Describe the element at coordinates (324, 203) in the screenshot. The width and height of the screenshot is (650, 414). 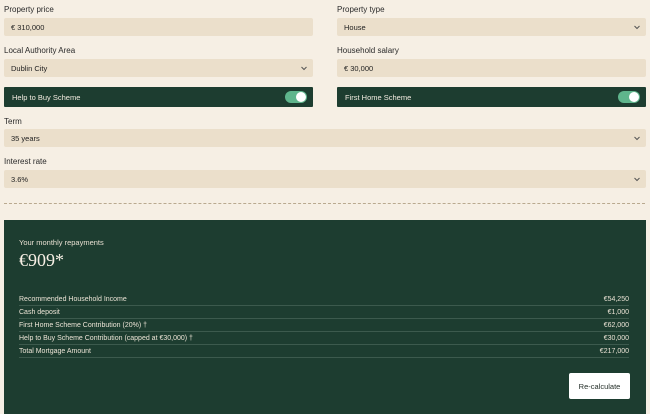
I see `section-divider` at that location.